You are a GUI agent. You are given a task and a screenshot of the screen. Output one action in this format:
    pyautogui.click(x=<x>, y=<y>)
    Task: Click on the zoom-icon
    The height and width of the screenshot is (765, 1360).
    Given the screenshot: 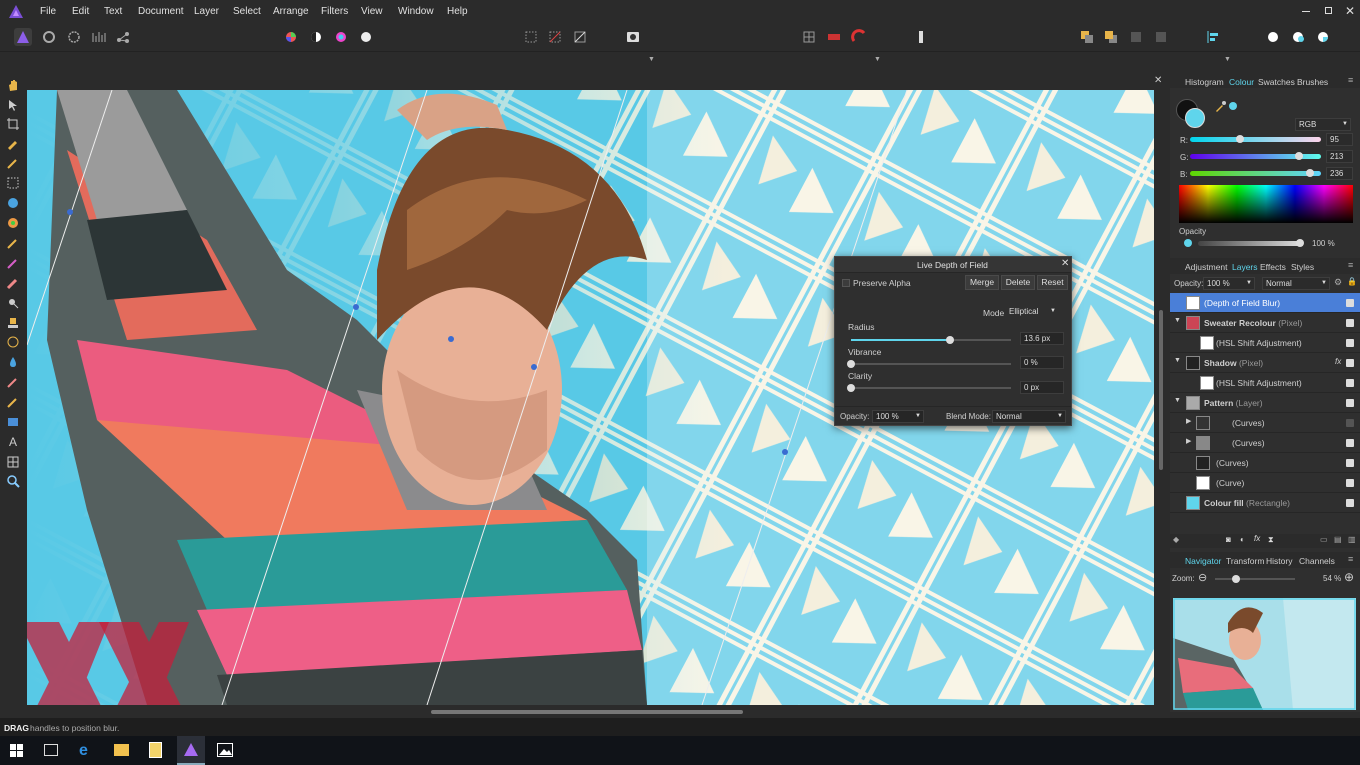 What is the action you would take?
    pyautogui.click(x=13, y=481)
    